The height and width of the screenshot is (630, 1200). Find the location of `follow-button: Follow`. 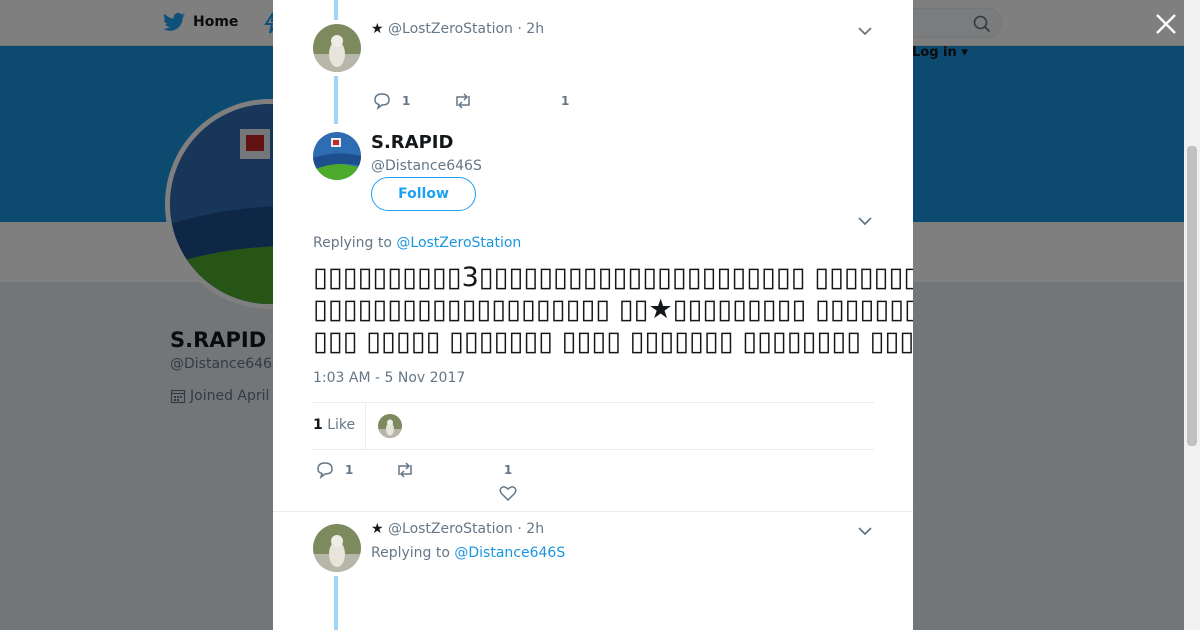

follow-button: Follow is located at coordinates (423, 194).